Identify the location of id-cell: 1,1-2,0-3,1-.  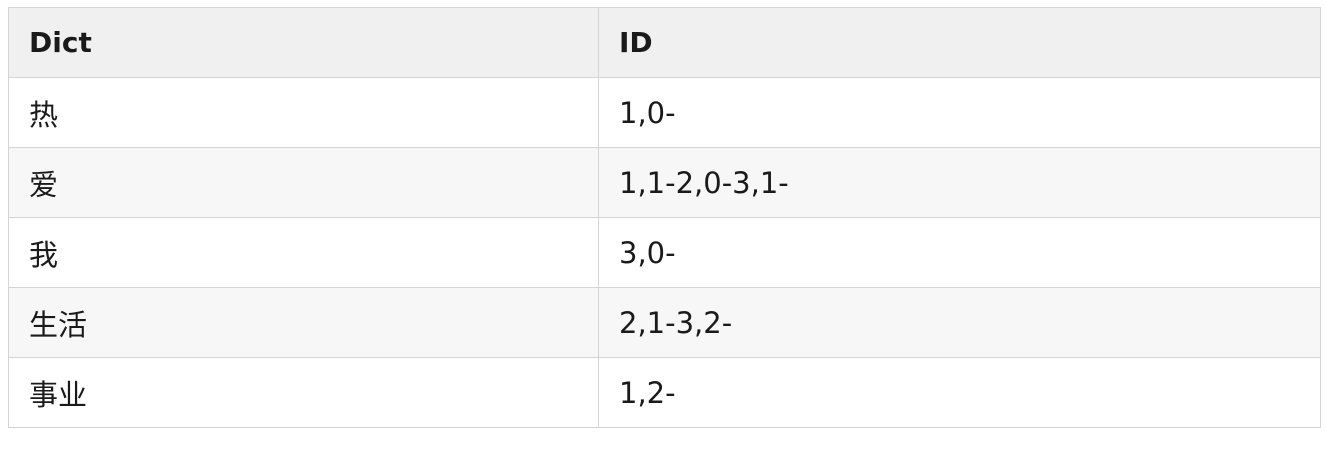
(959, 182).